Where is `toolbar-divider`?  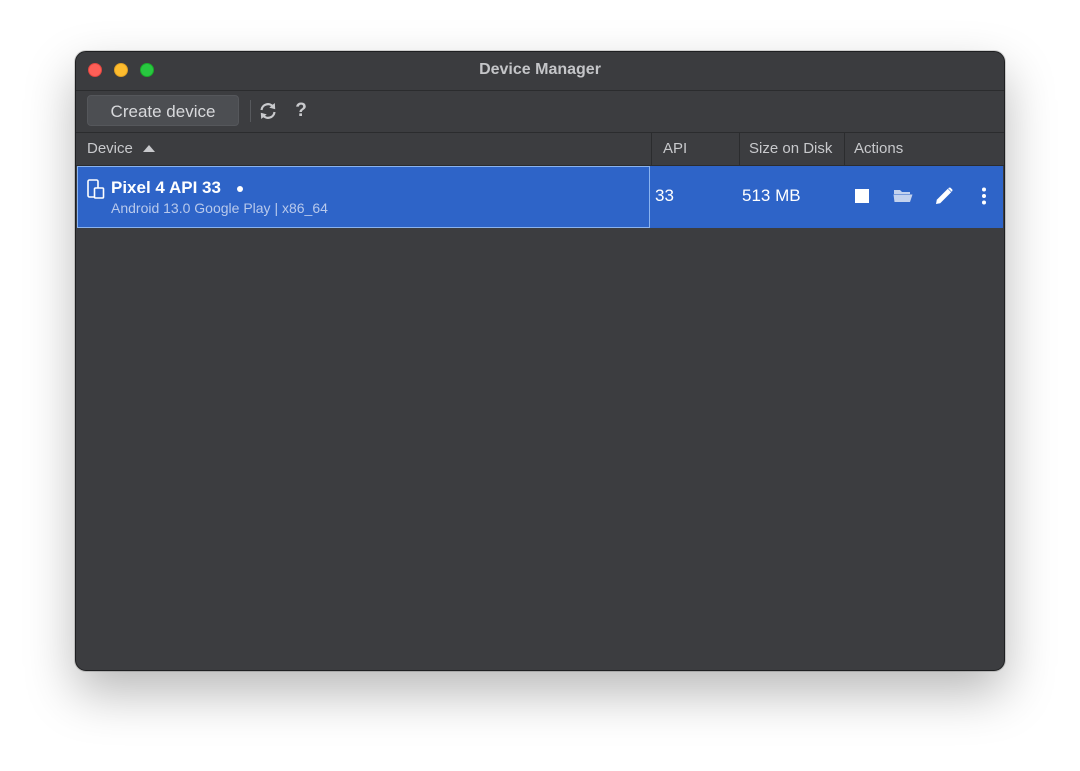 toolbar-divider is located at coordinates (250, 111).